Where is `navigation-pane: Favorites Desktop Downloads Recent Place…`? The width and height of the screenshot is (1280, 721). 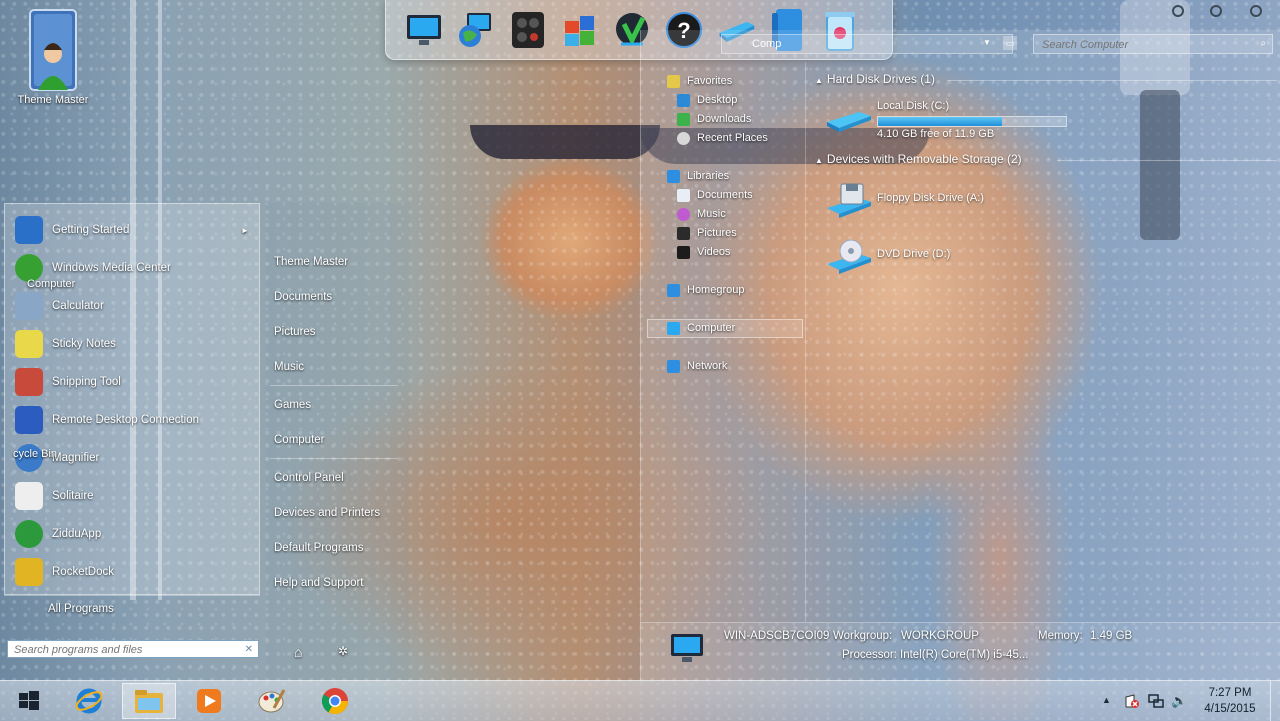
navigation-pane: Favorites Desktop Downloads Recent Place… is located at coordinates (723, 342).